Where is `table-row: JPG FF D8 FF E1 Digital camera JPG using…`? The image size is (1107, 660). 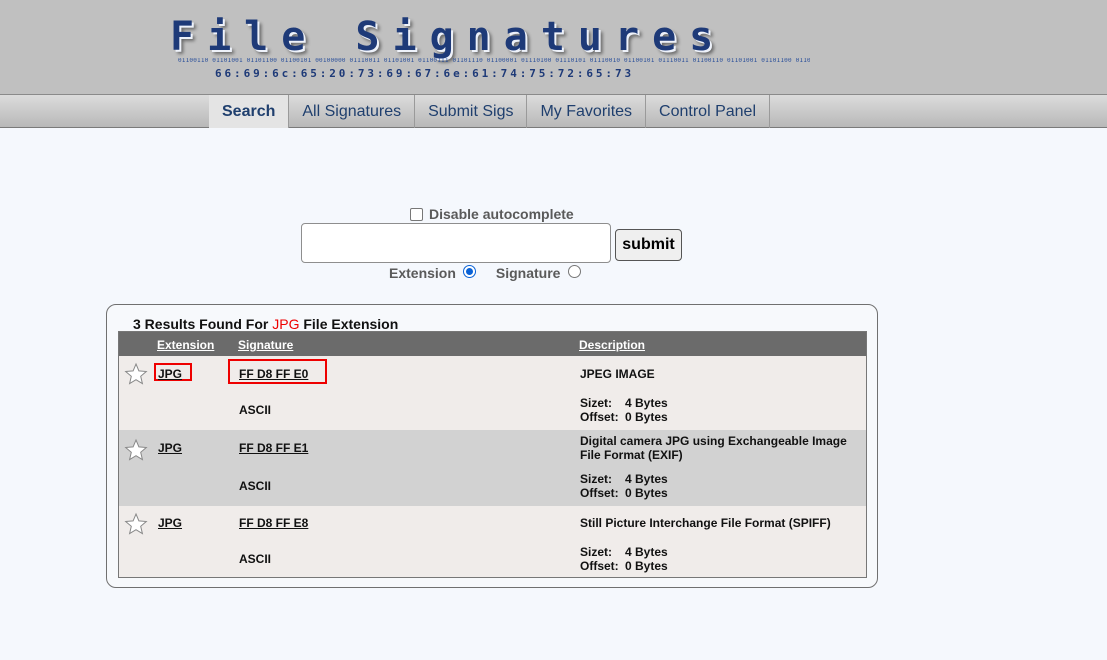 table-row: JPG FF D8 FF E1 Digital camera JPG using… is located at coordinates (492, 468).